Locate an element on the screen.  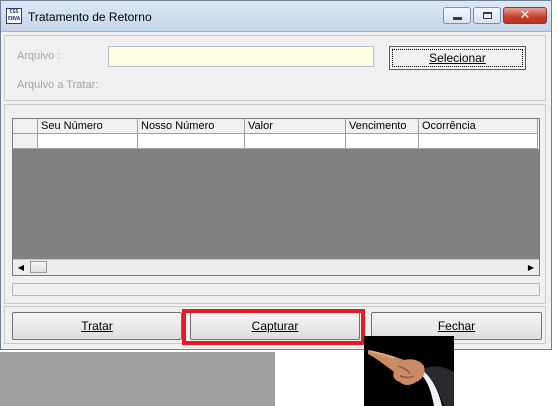
capturar-button: Capturar is located at coordinates (275, 326).